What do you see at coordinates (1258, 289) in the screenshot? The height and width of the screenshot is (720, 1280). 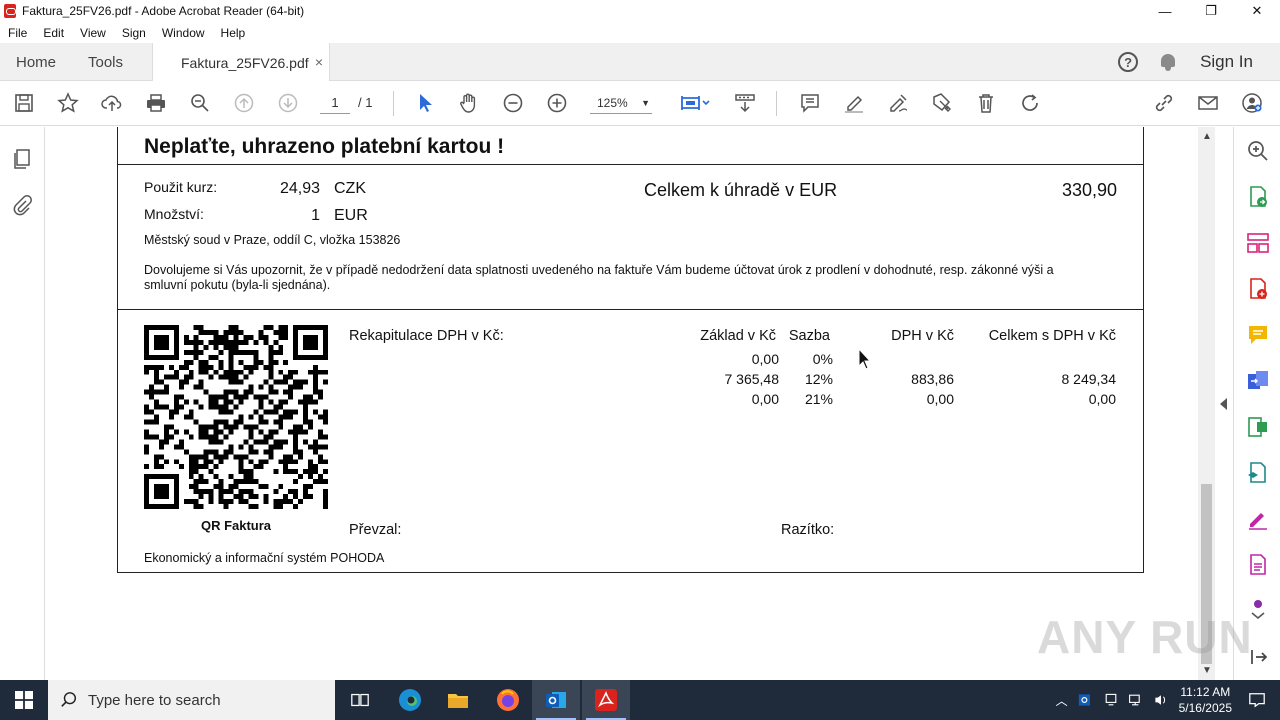 I see `create-pdf-icon` at bounding box center [1258, 289].